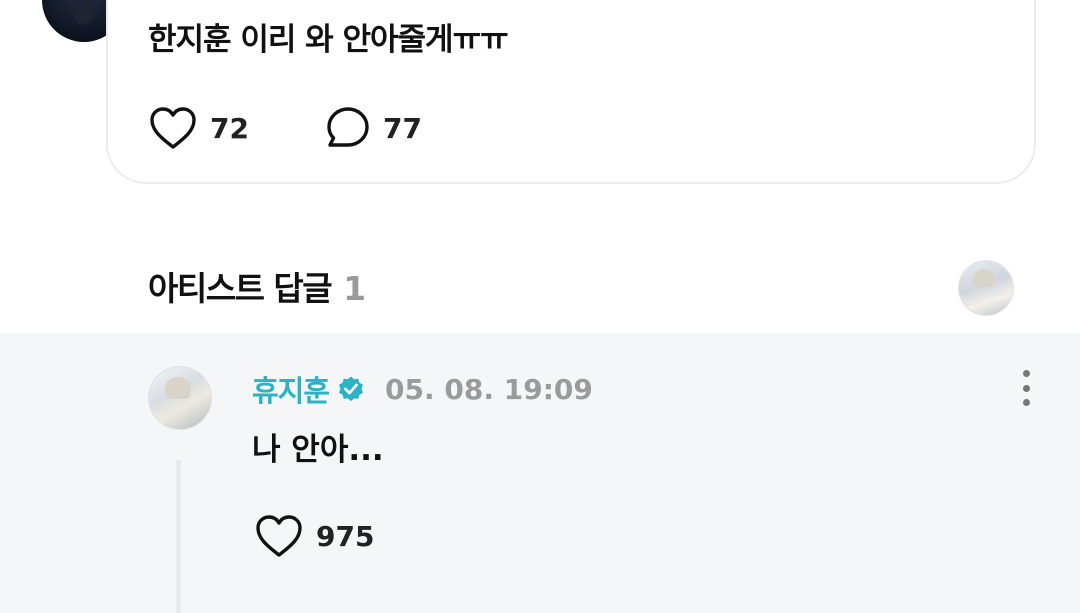 This screenshot has height=613, width=1080. What do you see at coordinates (348, 127) in the screenshot?
I see `speech-bubble-icon` at bounding box center [348, 127].